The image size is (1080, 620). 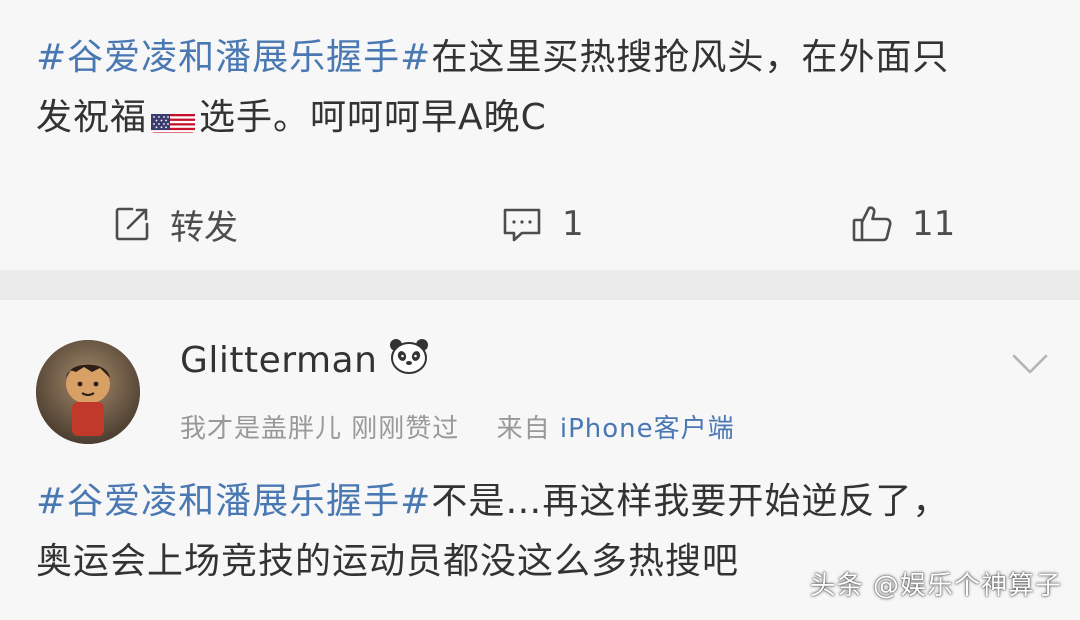 I want to click on source-prefix: 来自, so click(x=523, y=429).